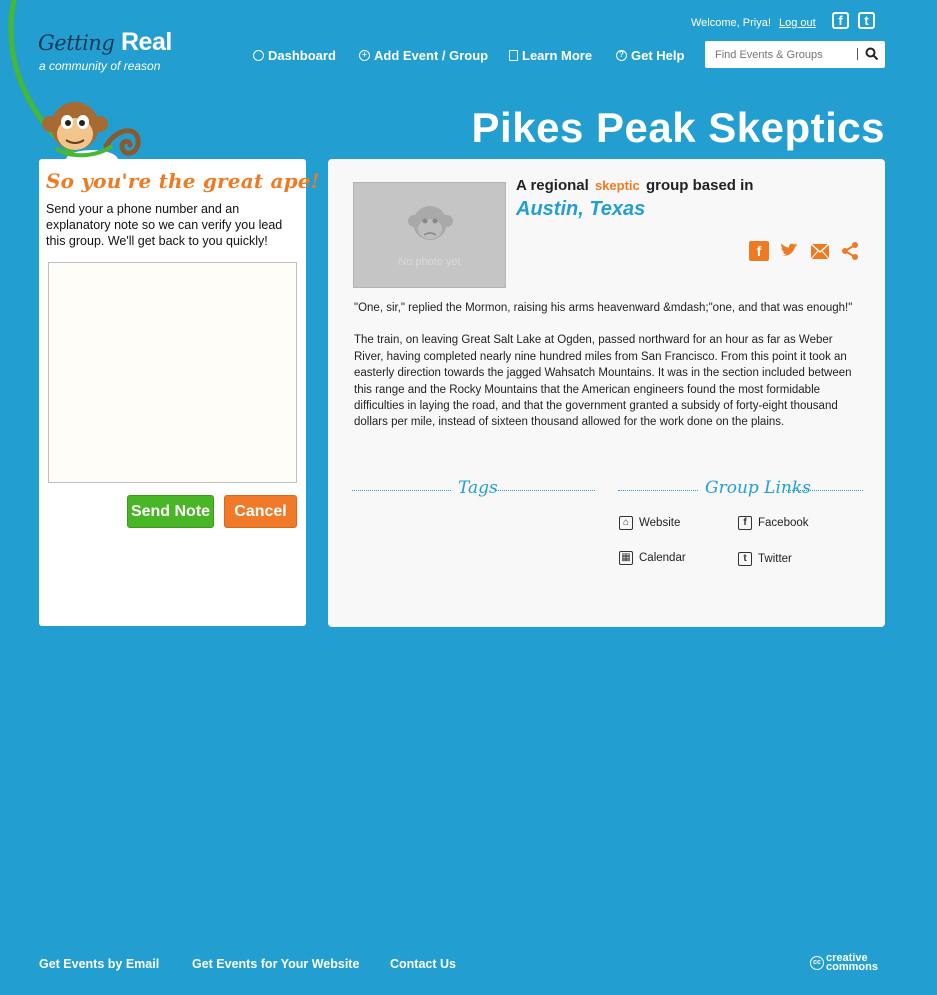 The image size is (937, 995). Describe the element at coordinates (658, 55) in the screenshot. I see `nav-get-help-label: Get Help` at that location.